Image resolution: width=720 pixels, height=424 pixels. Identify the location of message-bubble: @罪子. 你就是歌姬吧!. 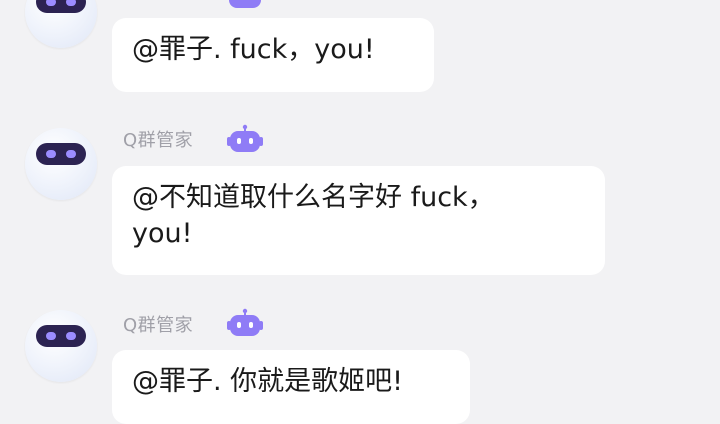
(291, 387).